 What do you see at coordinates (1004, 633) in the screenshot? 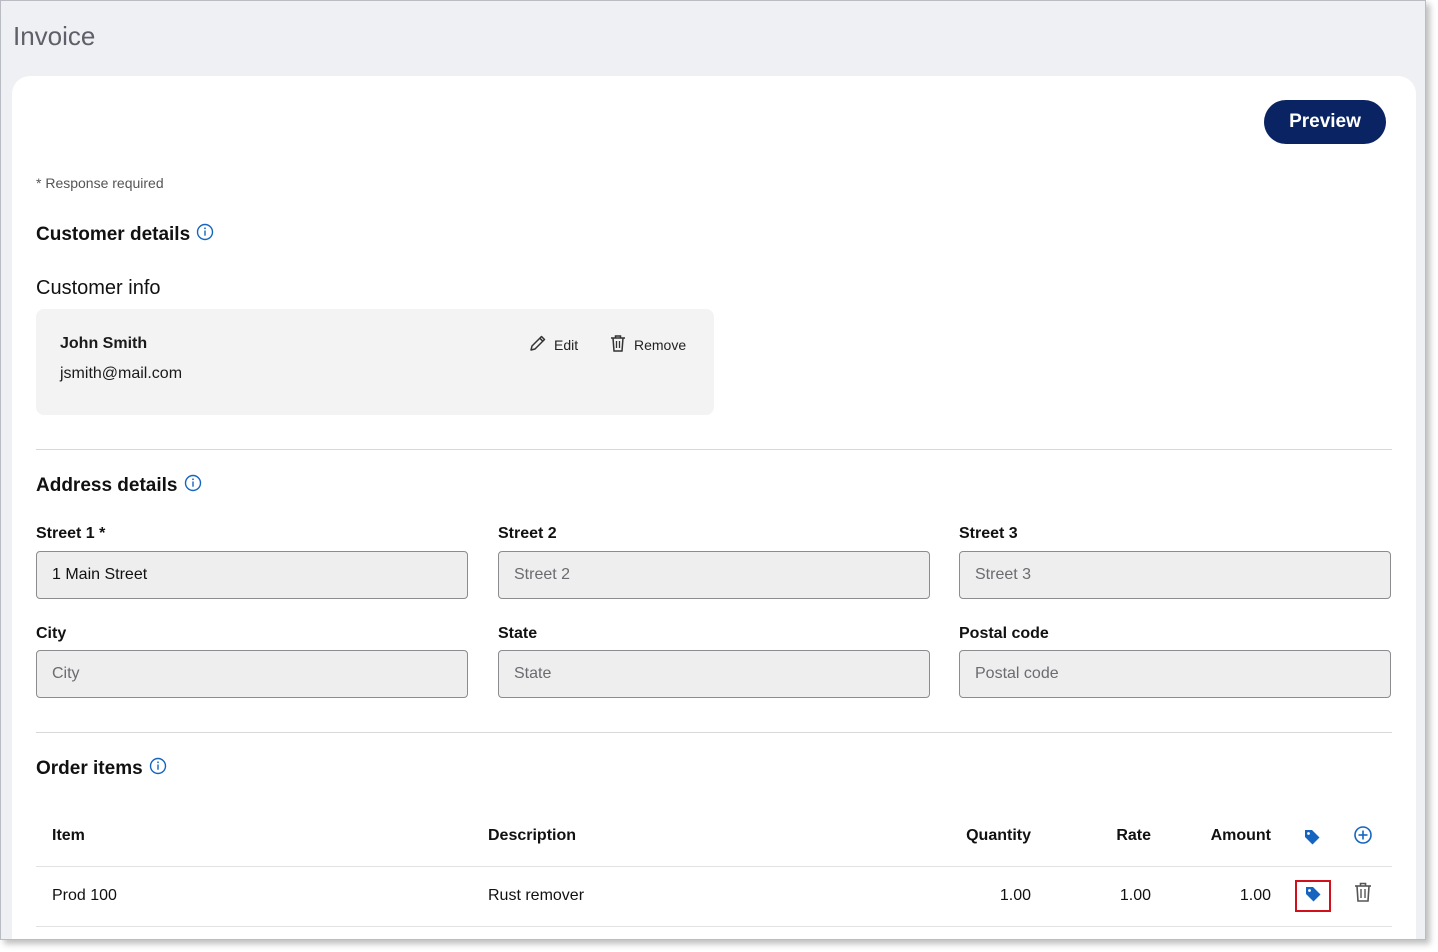
I see `postal-code-label: Postal code` at bounding box center [1004, 633].